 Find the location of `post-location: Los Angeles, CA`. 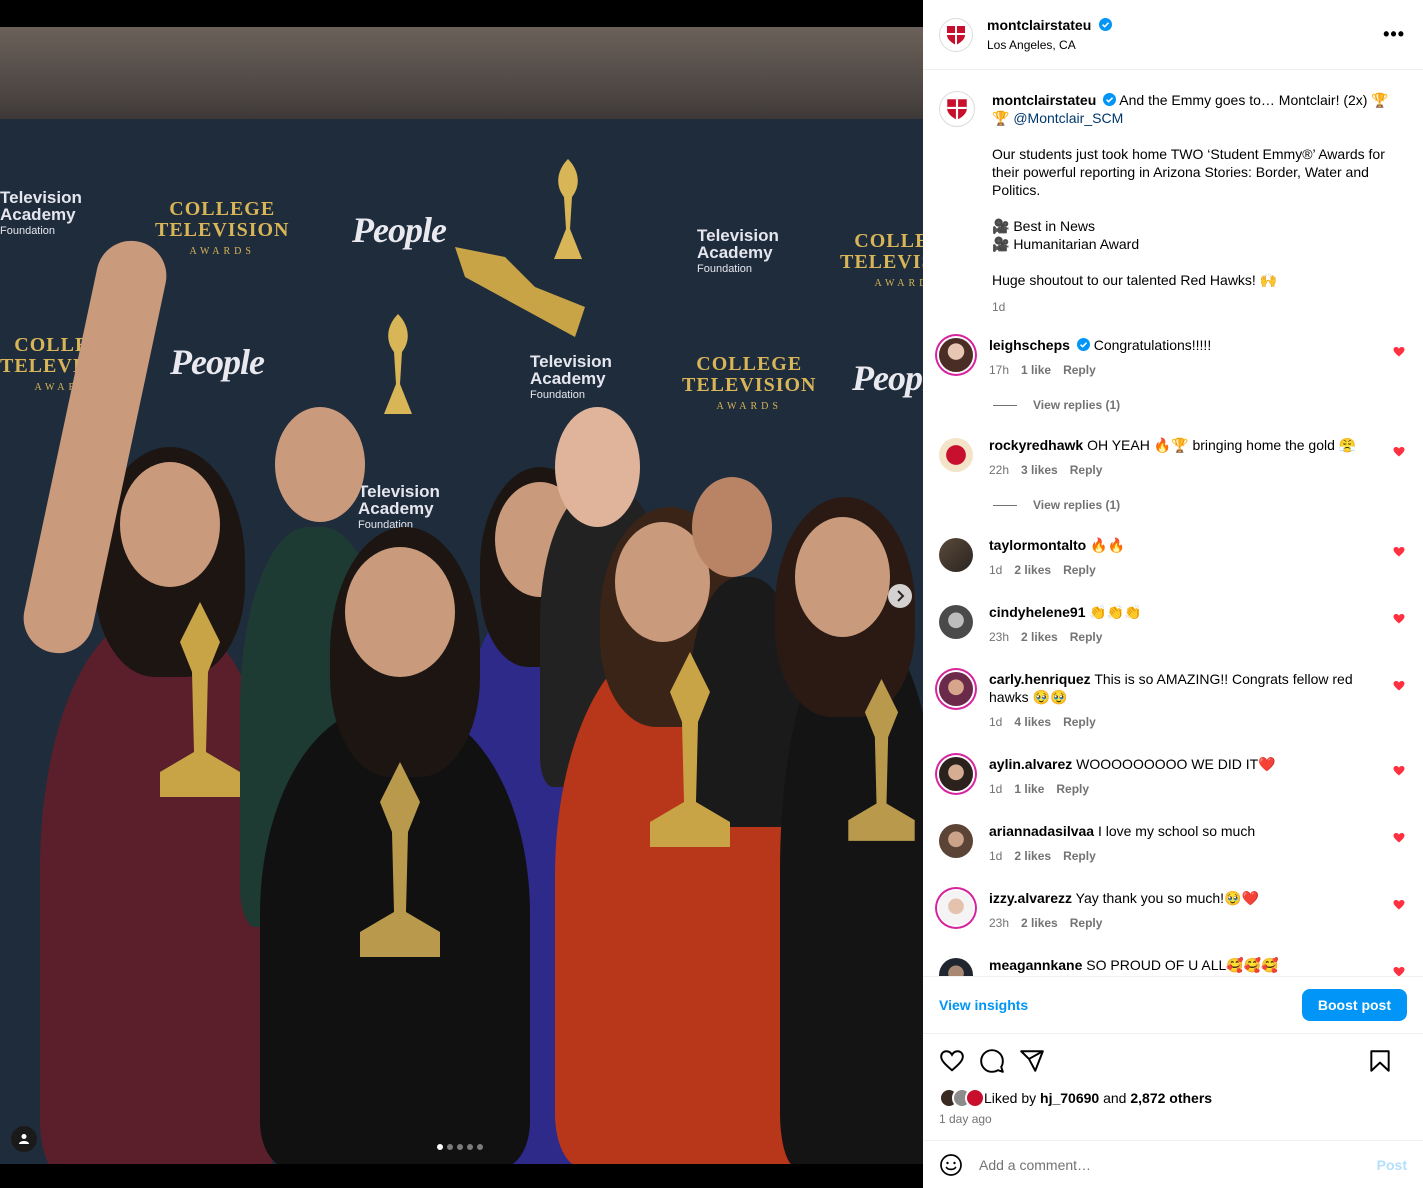

post-location: Los Angeles, CA is located at coordinates (1049, 45).